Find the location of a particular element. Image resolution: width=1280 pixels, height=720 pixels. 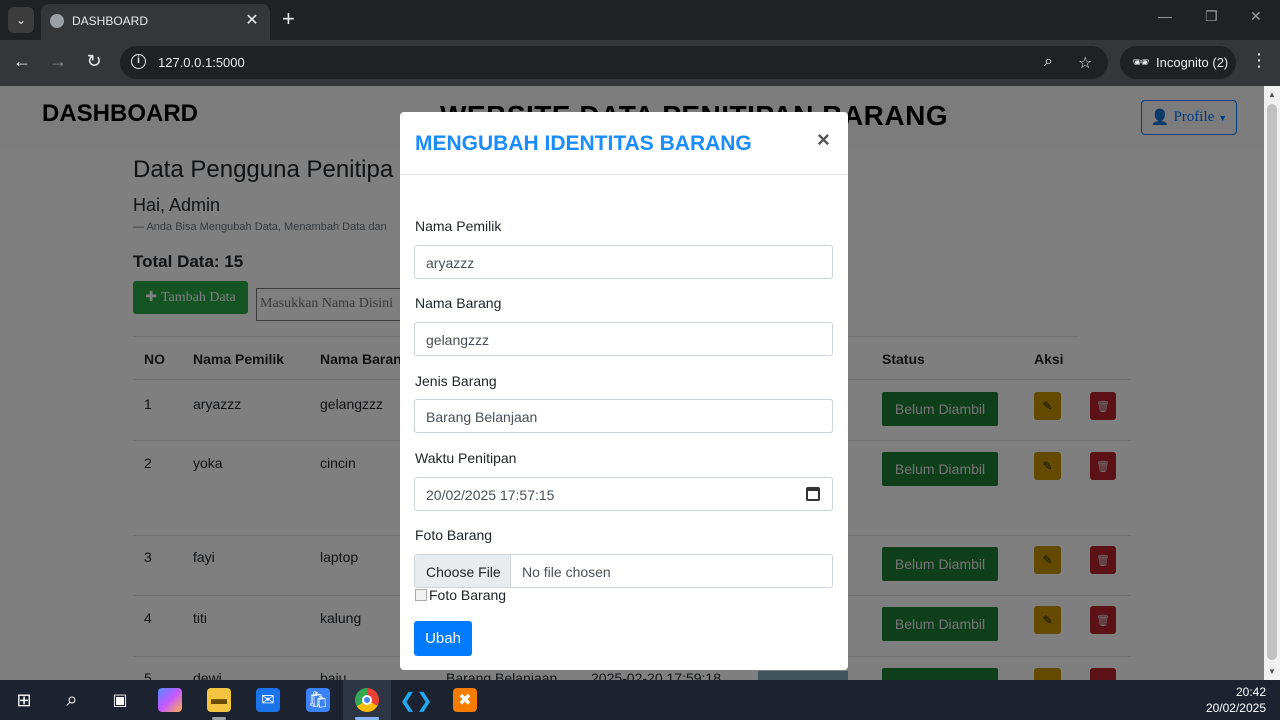

restore-icon: ❐ is located at coordinates (1211, 16).